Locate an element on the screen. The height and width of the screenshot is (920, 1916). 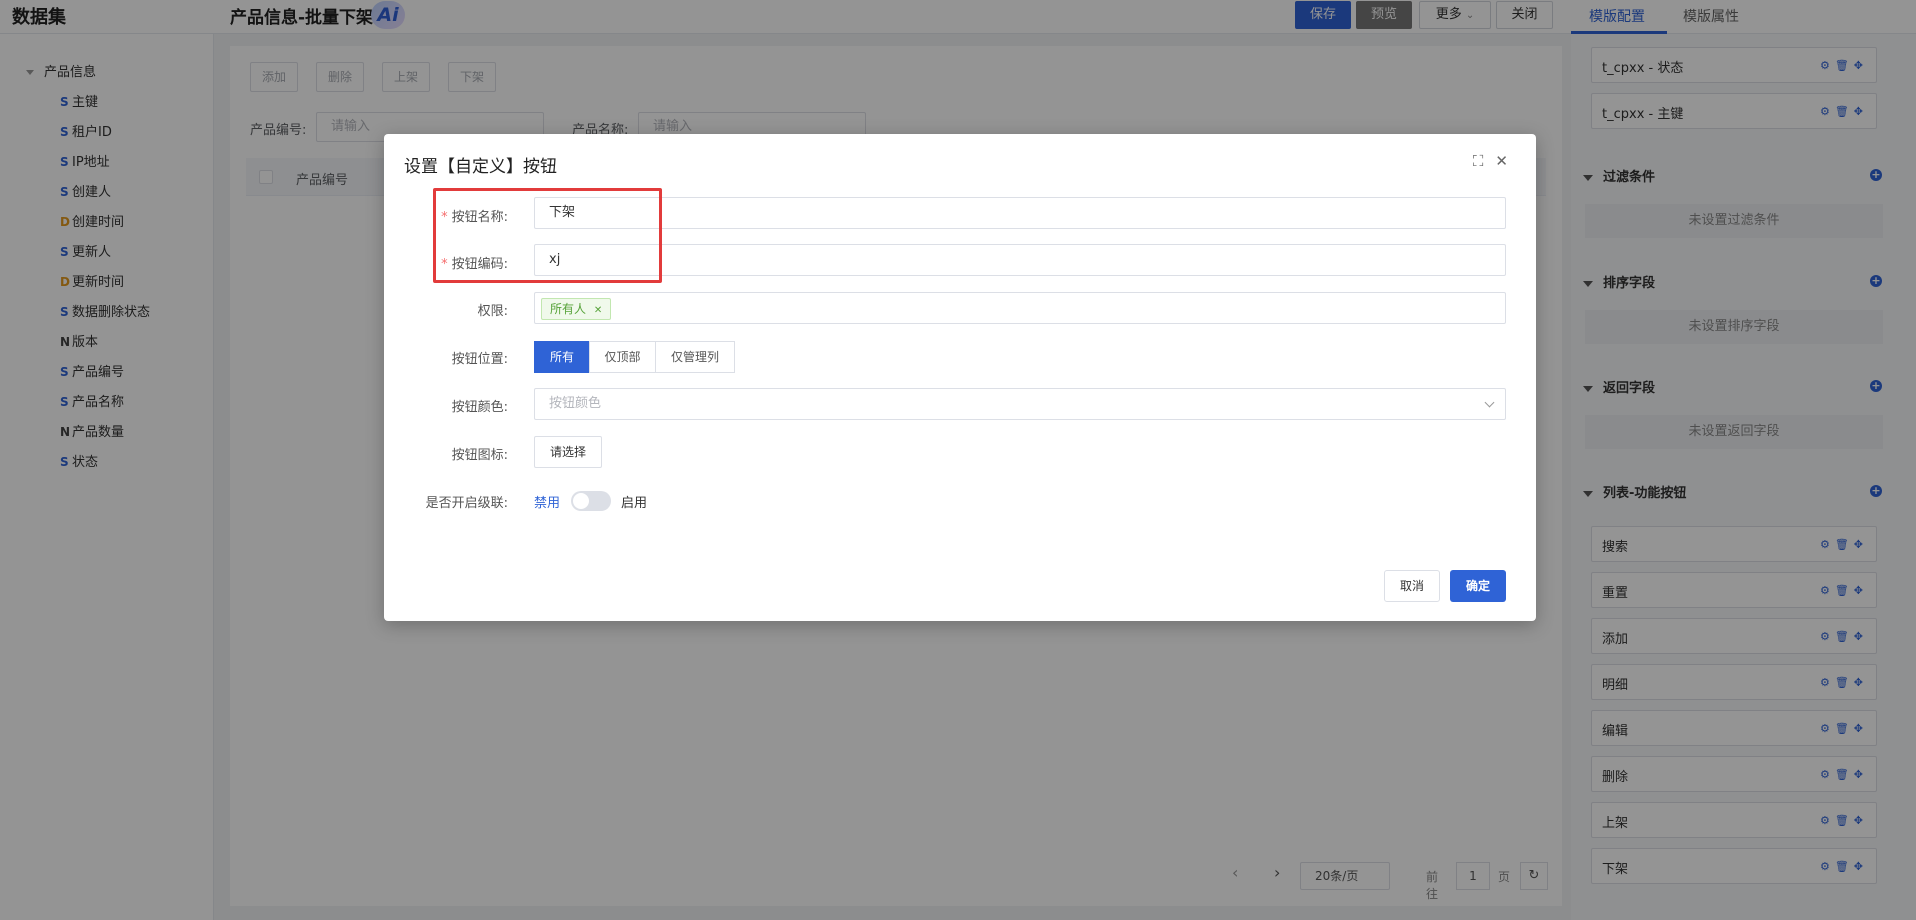
toggle-knob is located at coordinates (581, 501).